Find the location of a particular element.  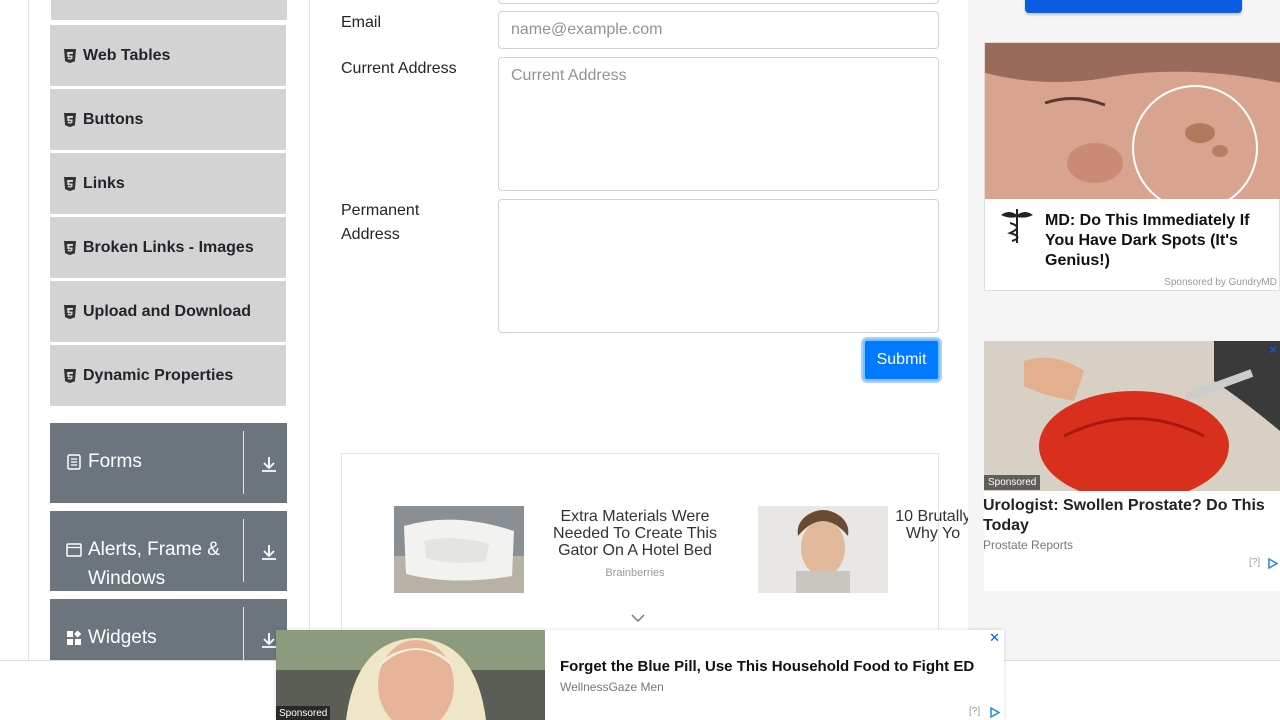

email-label: Email is located at coordinates (361, 22).